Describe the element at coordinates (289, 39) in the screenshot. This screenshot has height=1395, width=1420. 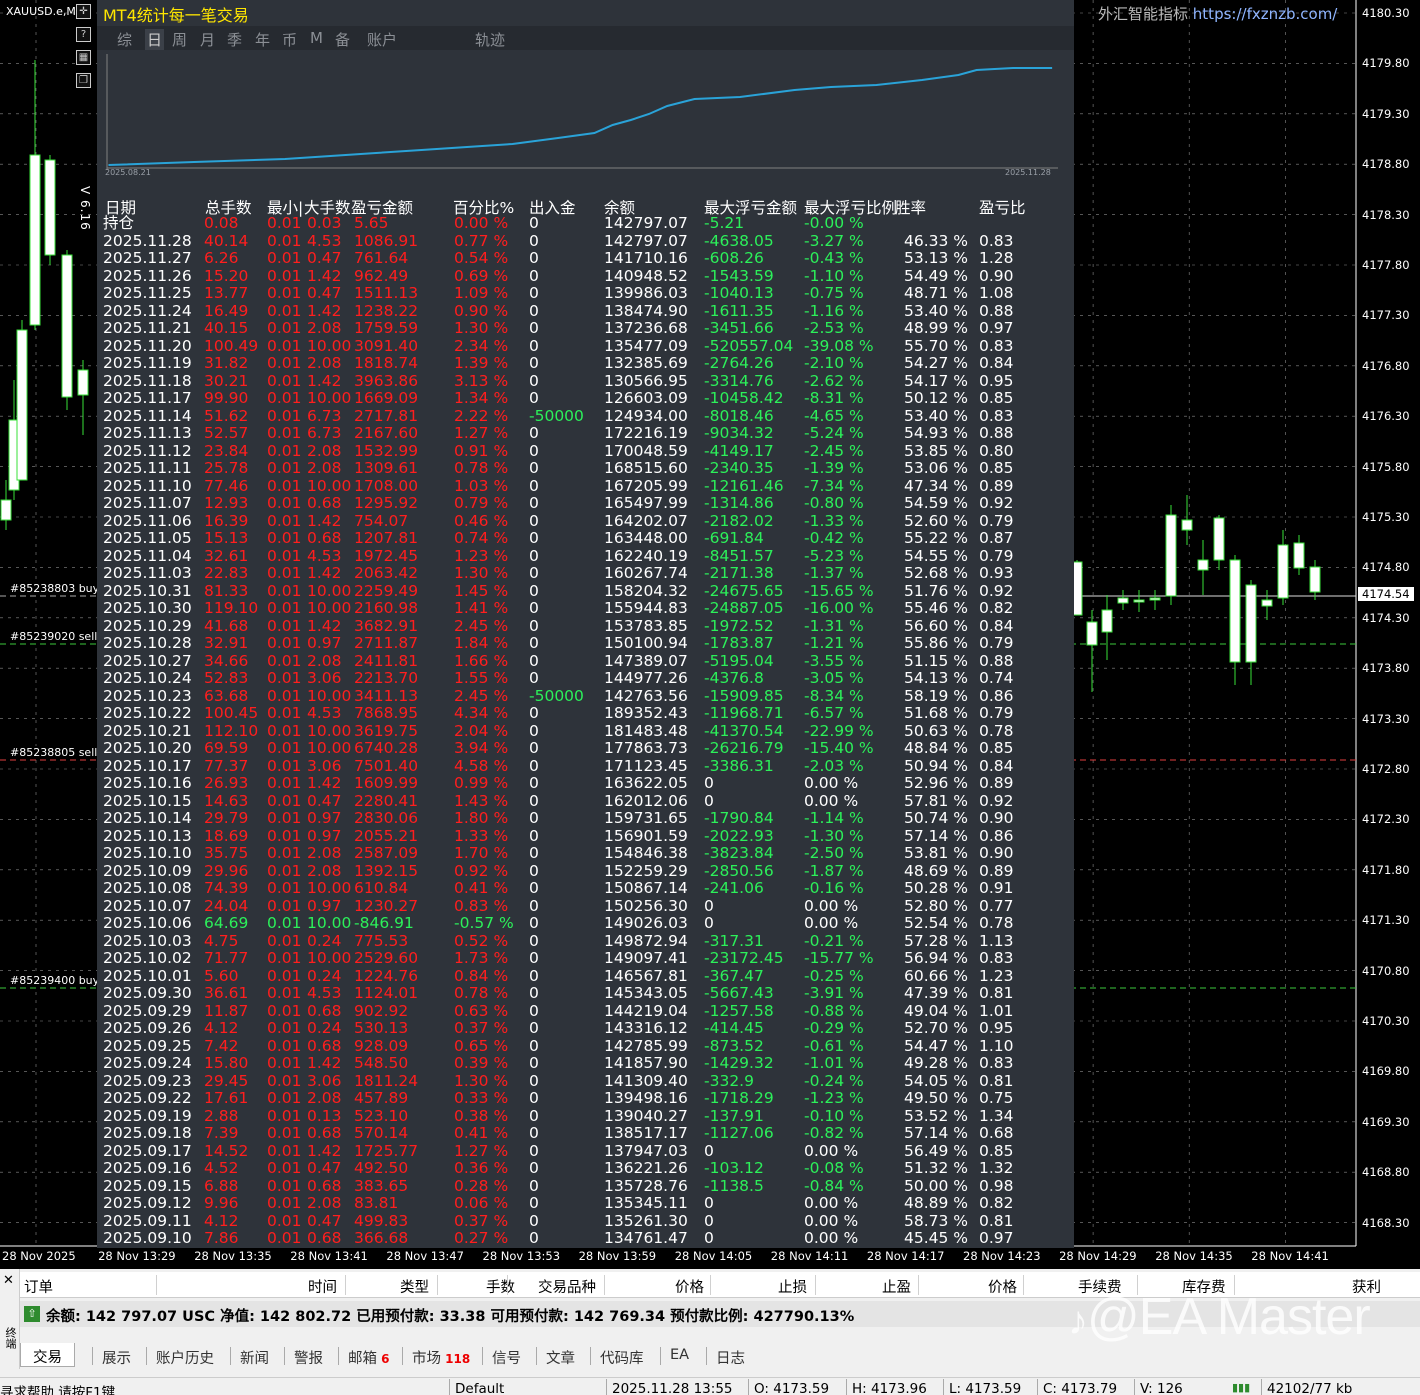
I see `panel-tab: 币` at that location.